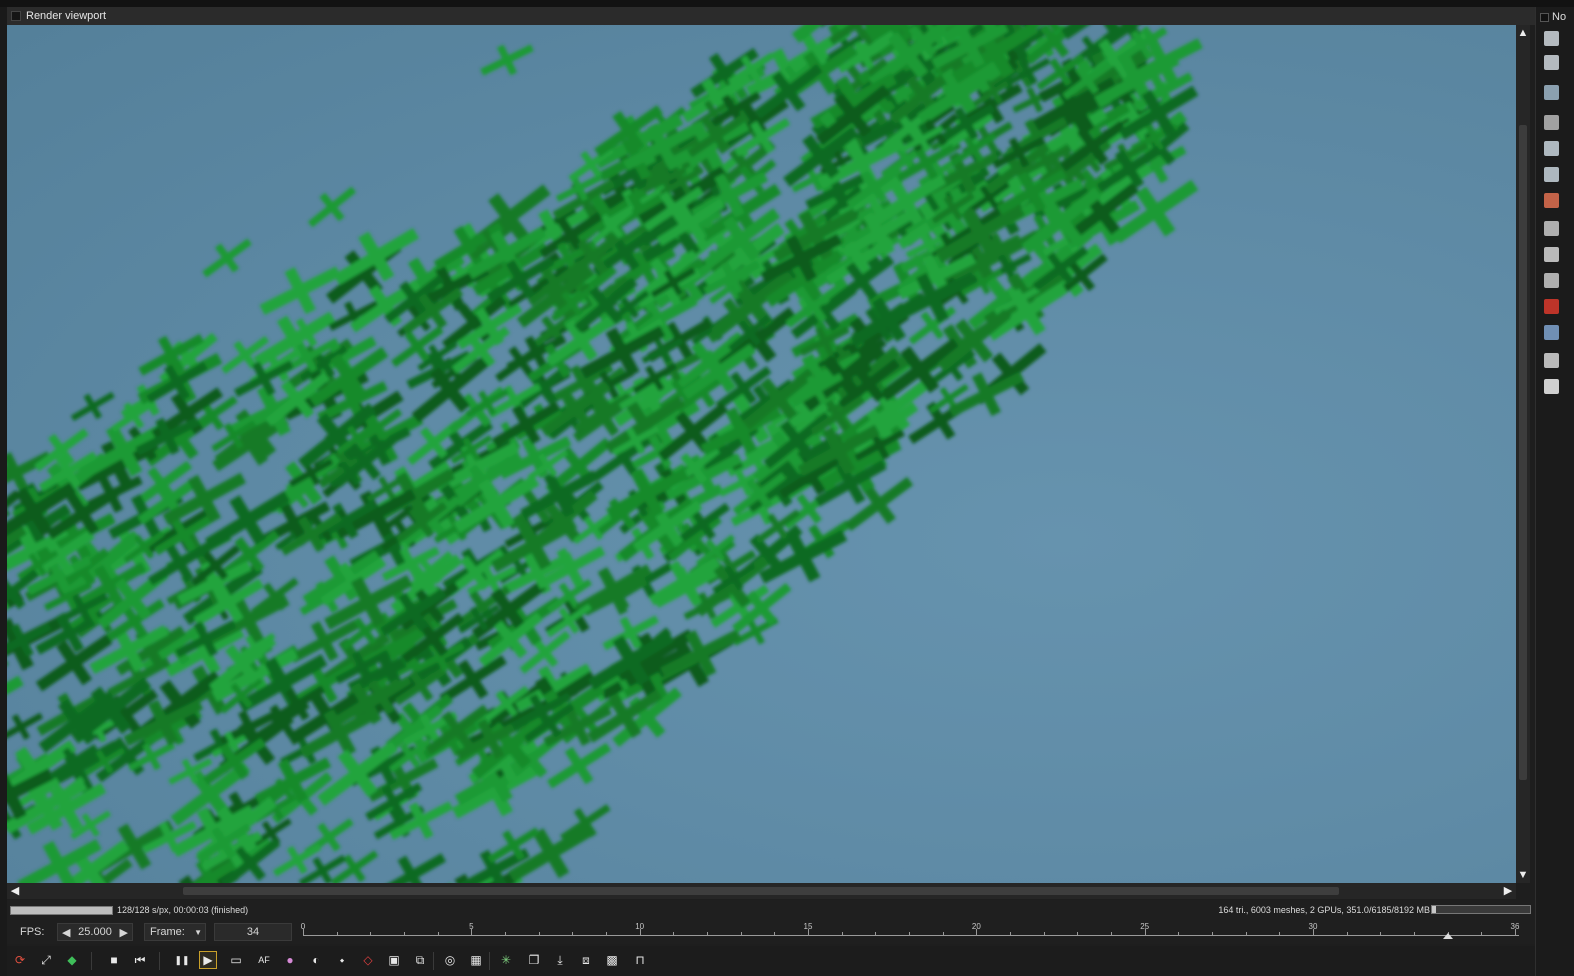 The image size is (1574, 976). I want to click on right-panel-header: No, so click(1553, 17).